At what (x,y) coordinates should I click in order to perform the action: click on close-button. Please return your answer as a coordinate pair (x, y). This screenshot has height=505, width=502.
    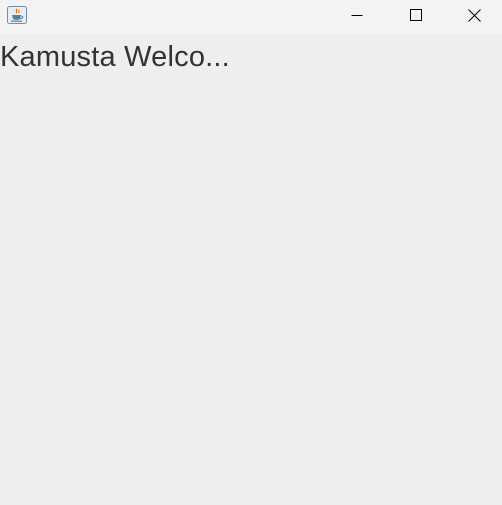
    Looking at the image, I should click on (474, 15).